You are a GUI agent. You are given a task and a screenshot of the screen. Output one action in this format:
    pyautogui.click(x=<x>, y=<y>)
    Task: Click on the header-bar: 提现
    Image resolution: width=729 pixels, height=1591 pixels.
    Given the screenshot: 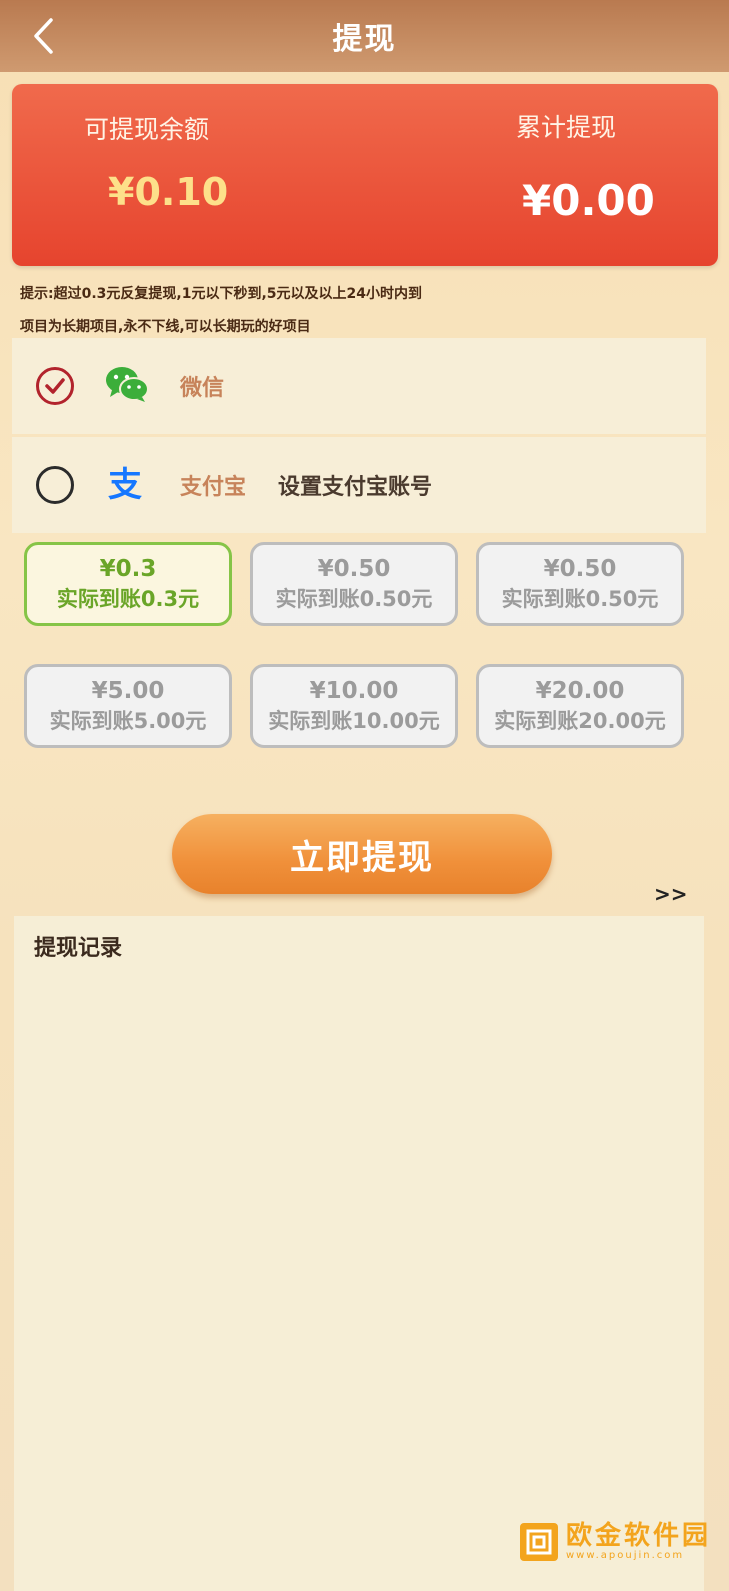 What is the action you would take?
    pyautogui.click(x=364, y=36)
    